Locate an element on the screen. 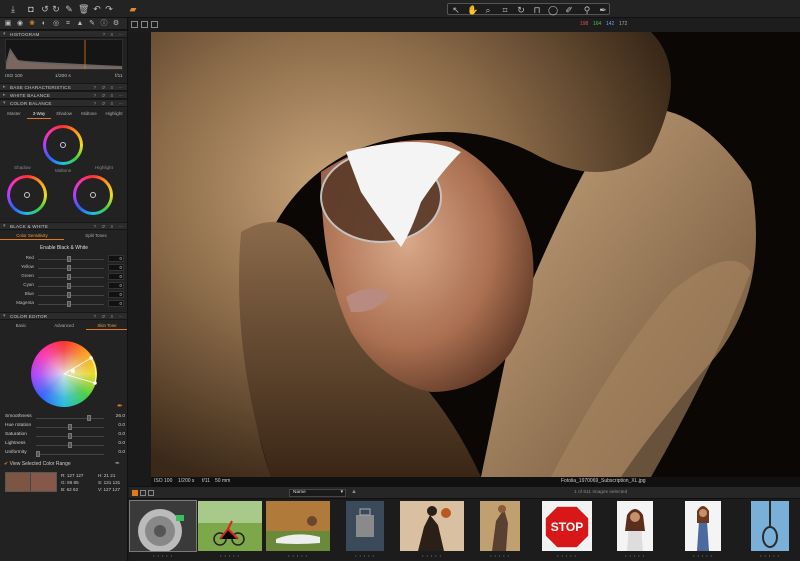 The image size is (800, 561). crop-icon: ⌗ is located at coordinates (505, 10).